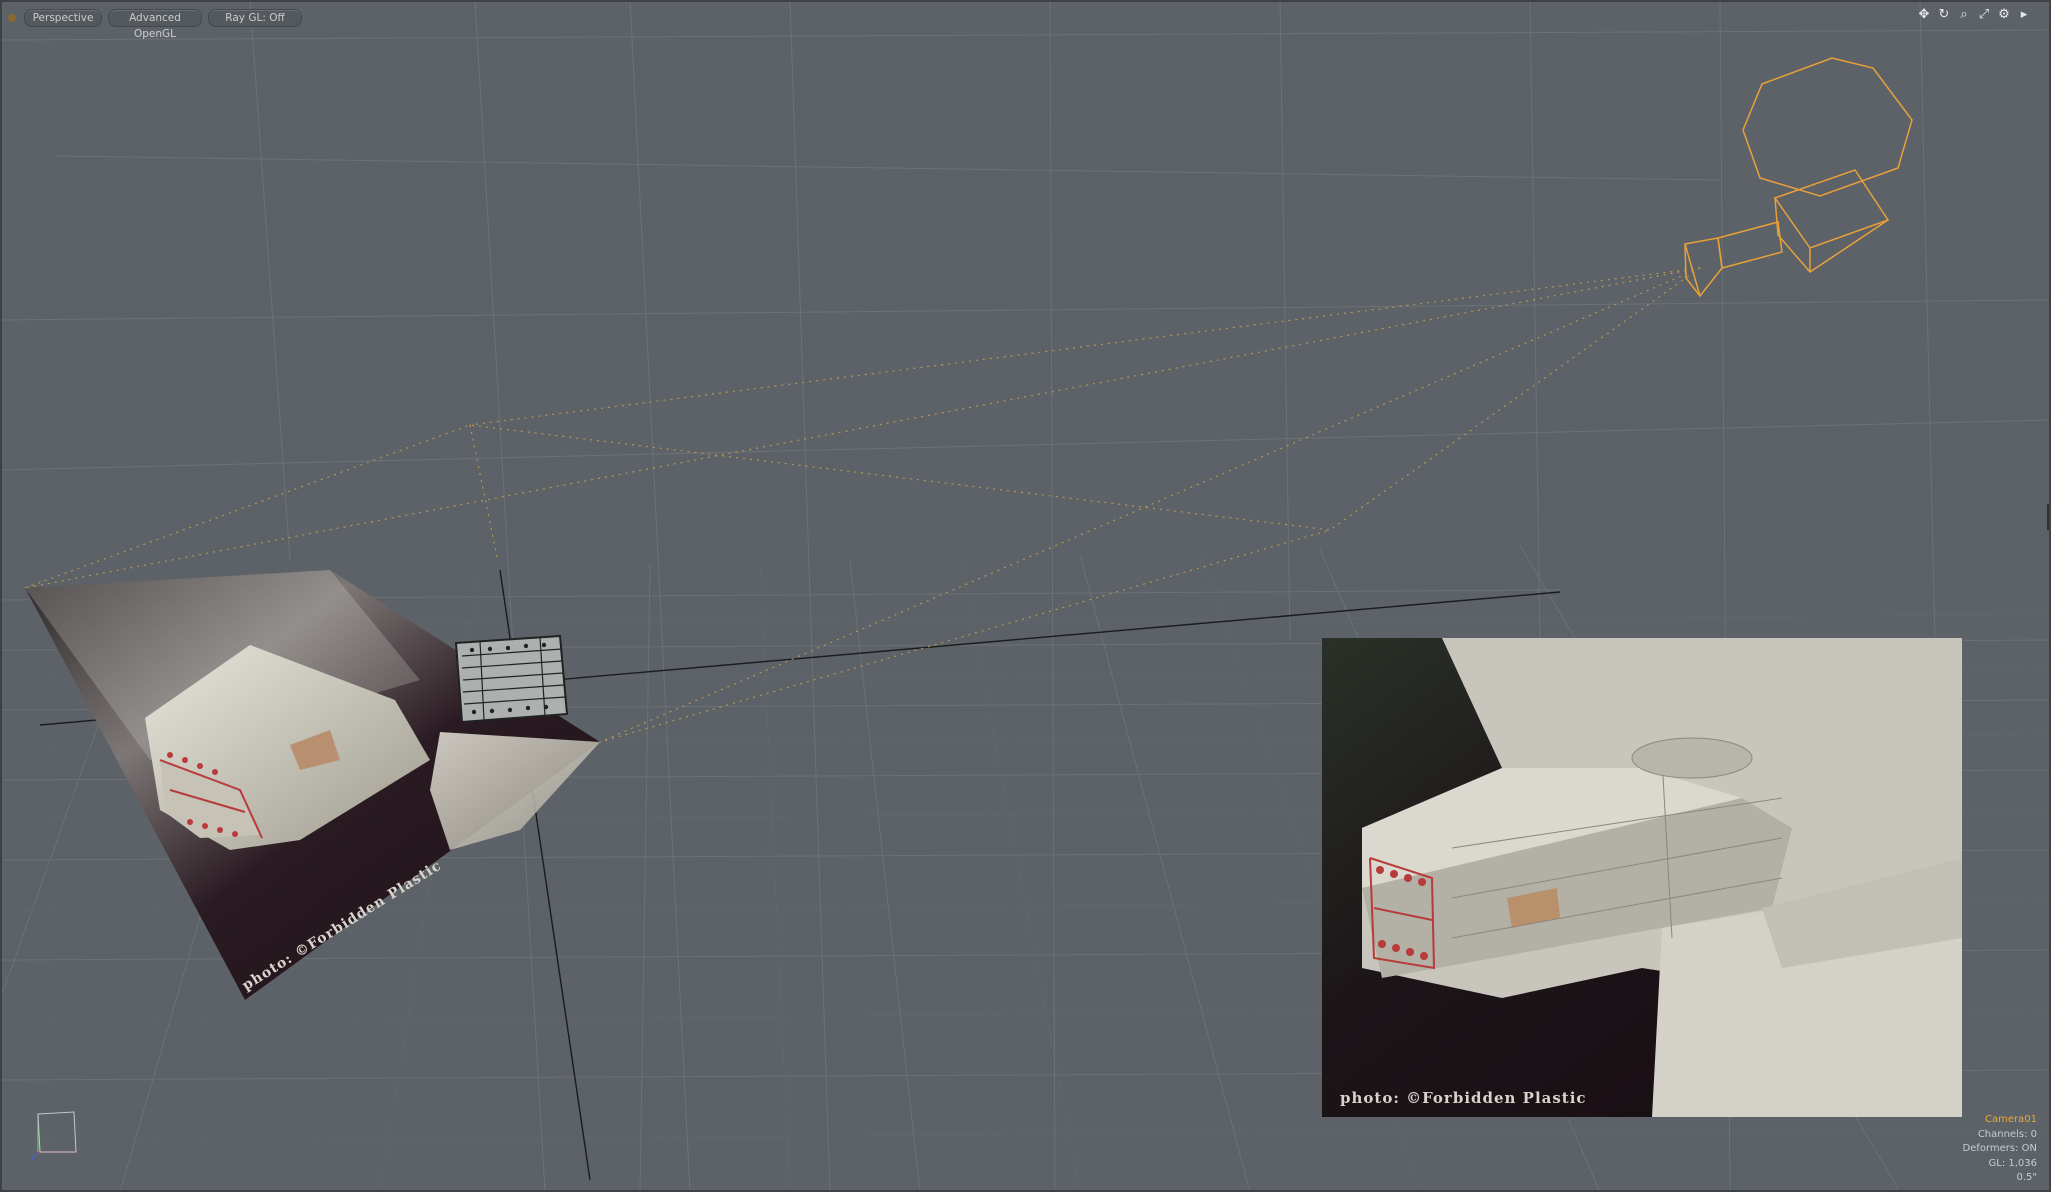 This screenshot has height=1192, width=2051. Describe the element at coordinates (2004, 15) in the screenshot. I see `gear-icon: ⚙` at that location.